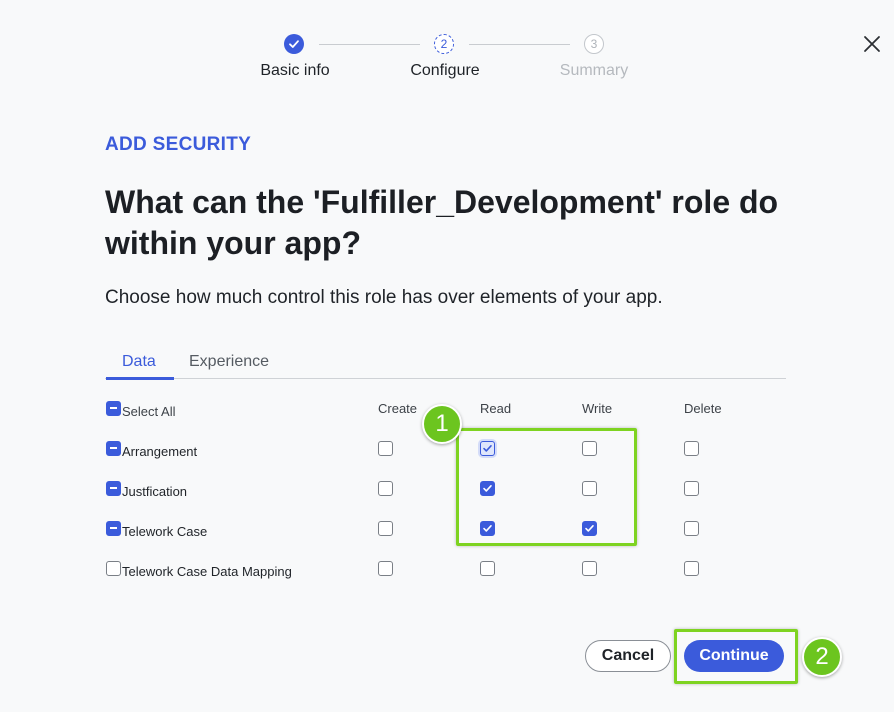 The height and width of the screenshot is (712, 894). What do you see at coordinates (597, 408) in the screenshot?
I see `column-header-write: Write` at bounding box center [597, 408].